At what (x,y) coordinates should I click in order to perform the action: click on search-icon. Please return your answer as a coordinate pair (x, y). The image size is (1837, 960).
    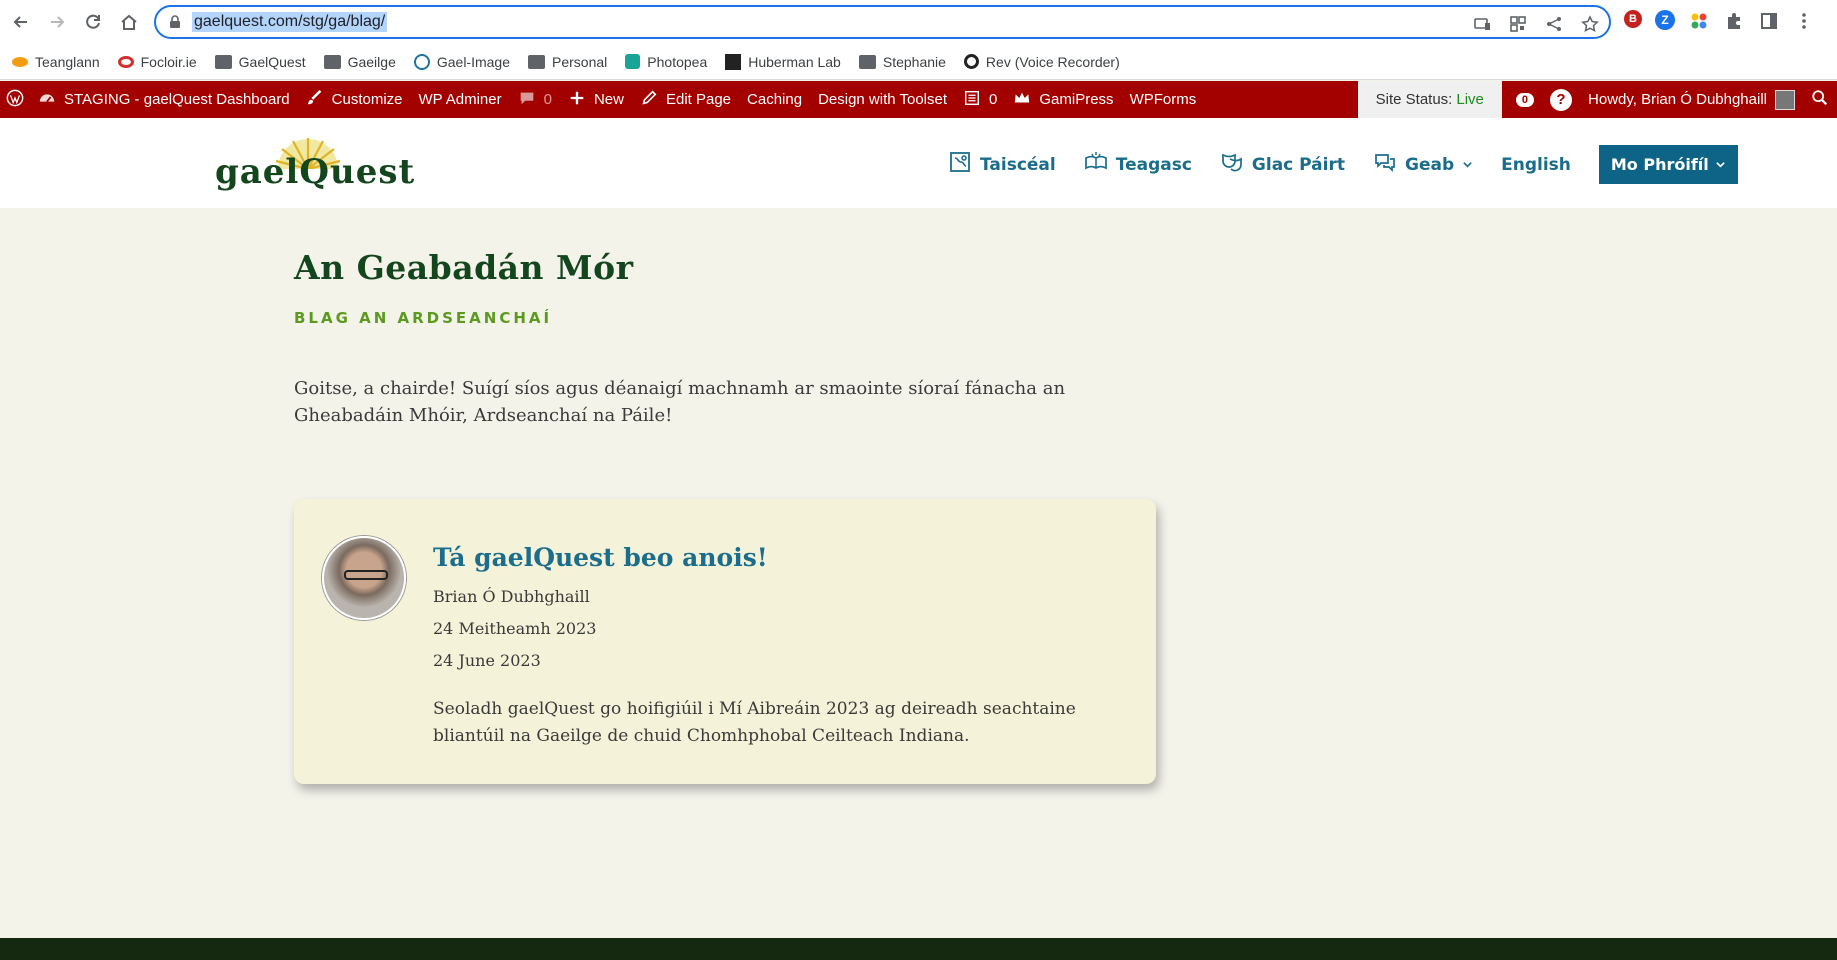
    Looking at the image, I should click on (1820, 100).